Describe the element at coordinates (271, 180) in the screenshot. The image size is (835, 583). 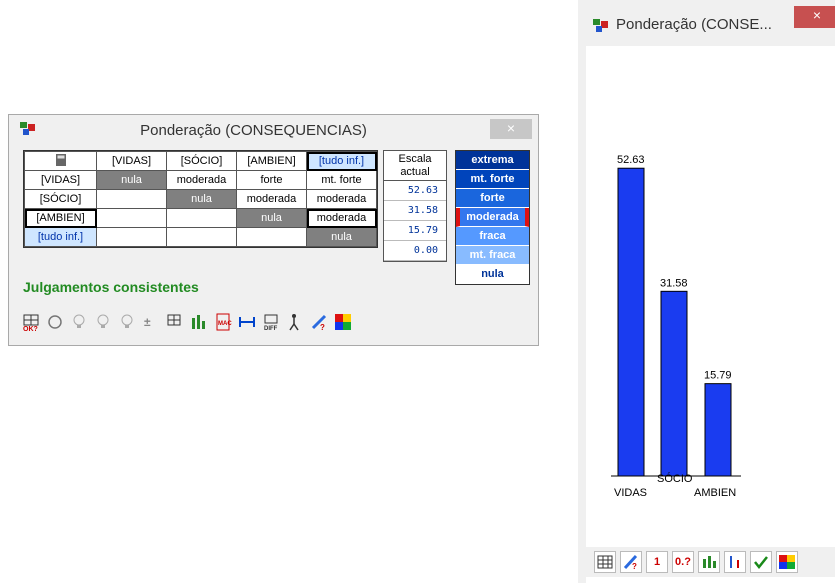
I see `matrix-cell: forte` at that location.